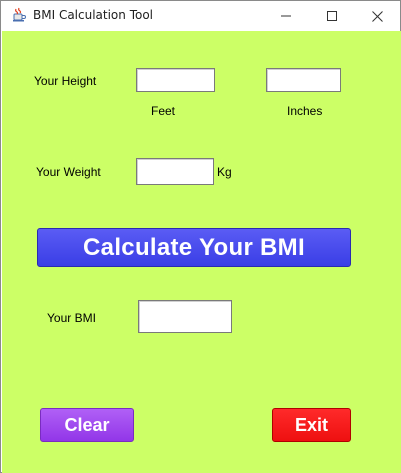 Image resolution: width=401 pixels, height=473 pixels. Describe the element at coordinates (71, 318) in the screenshot. I see `bmi-label: Your BMI` at that location.